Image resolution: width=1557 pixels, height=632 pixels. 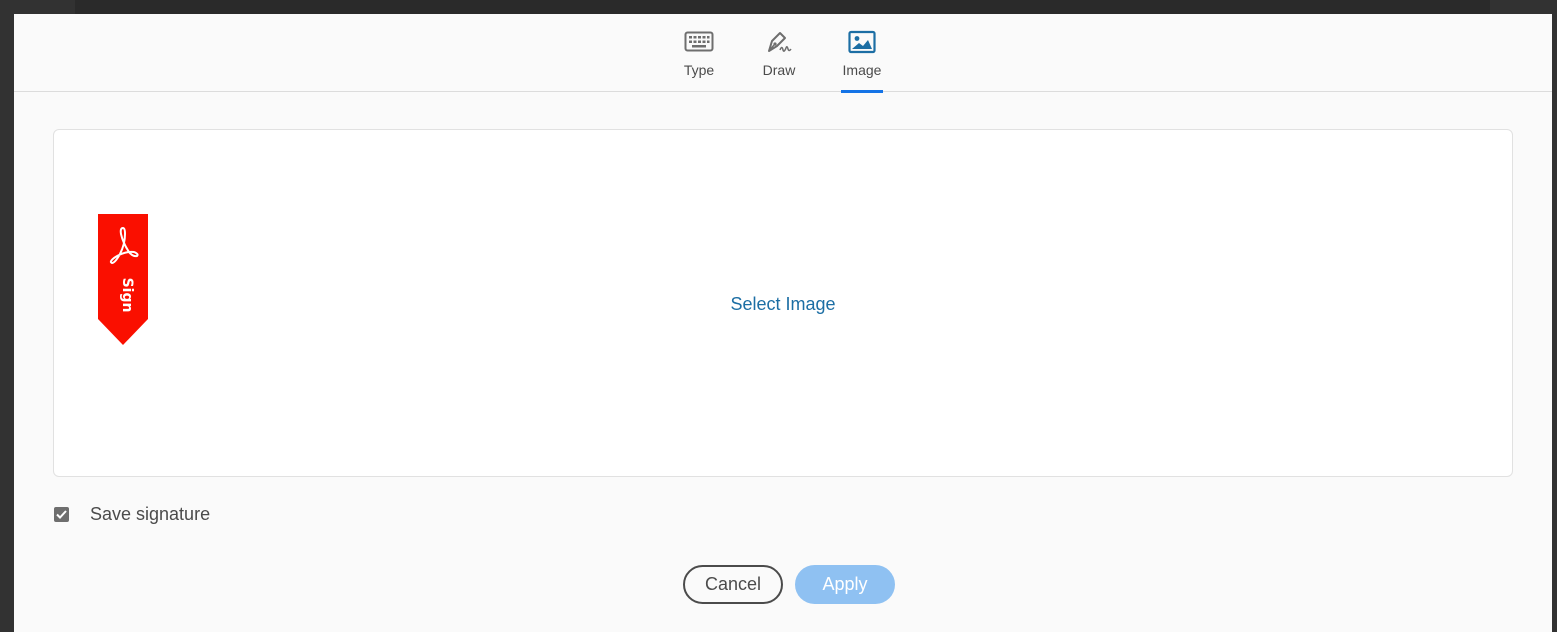 What do you see at coordinates (862, 42) in the screenshot?
I see `image-icon` at bounding box center [862, 42].